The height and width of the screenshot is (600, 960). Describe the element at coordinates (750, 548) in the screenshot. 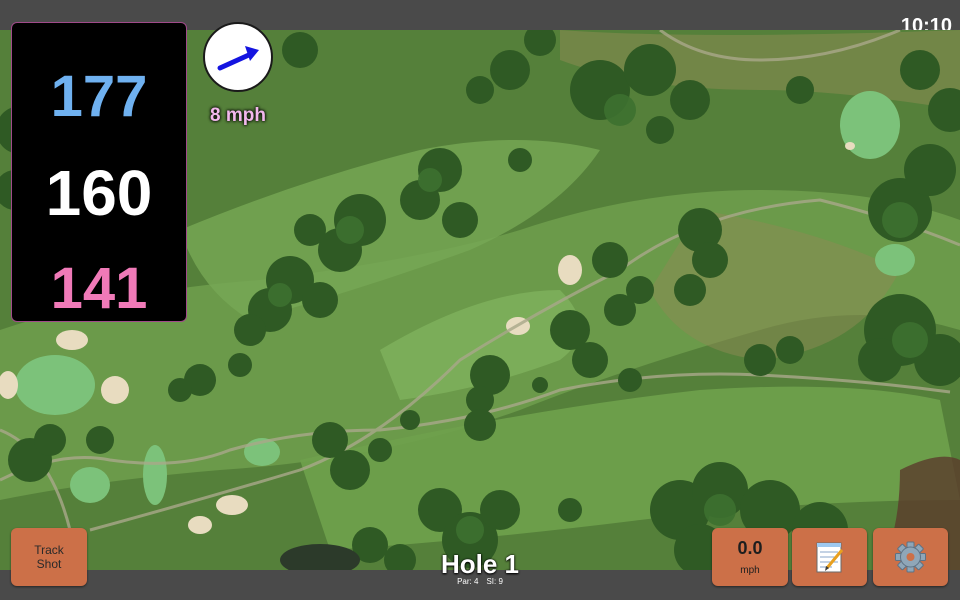

I see `speed-value: 0.0` at that location.